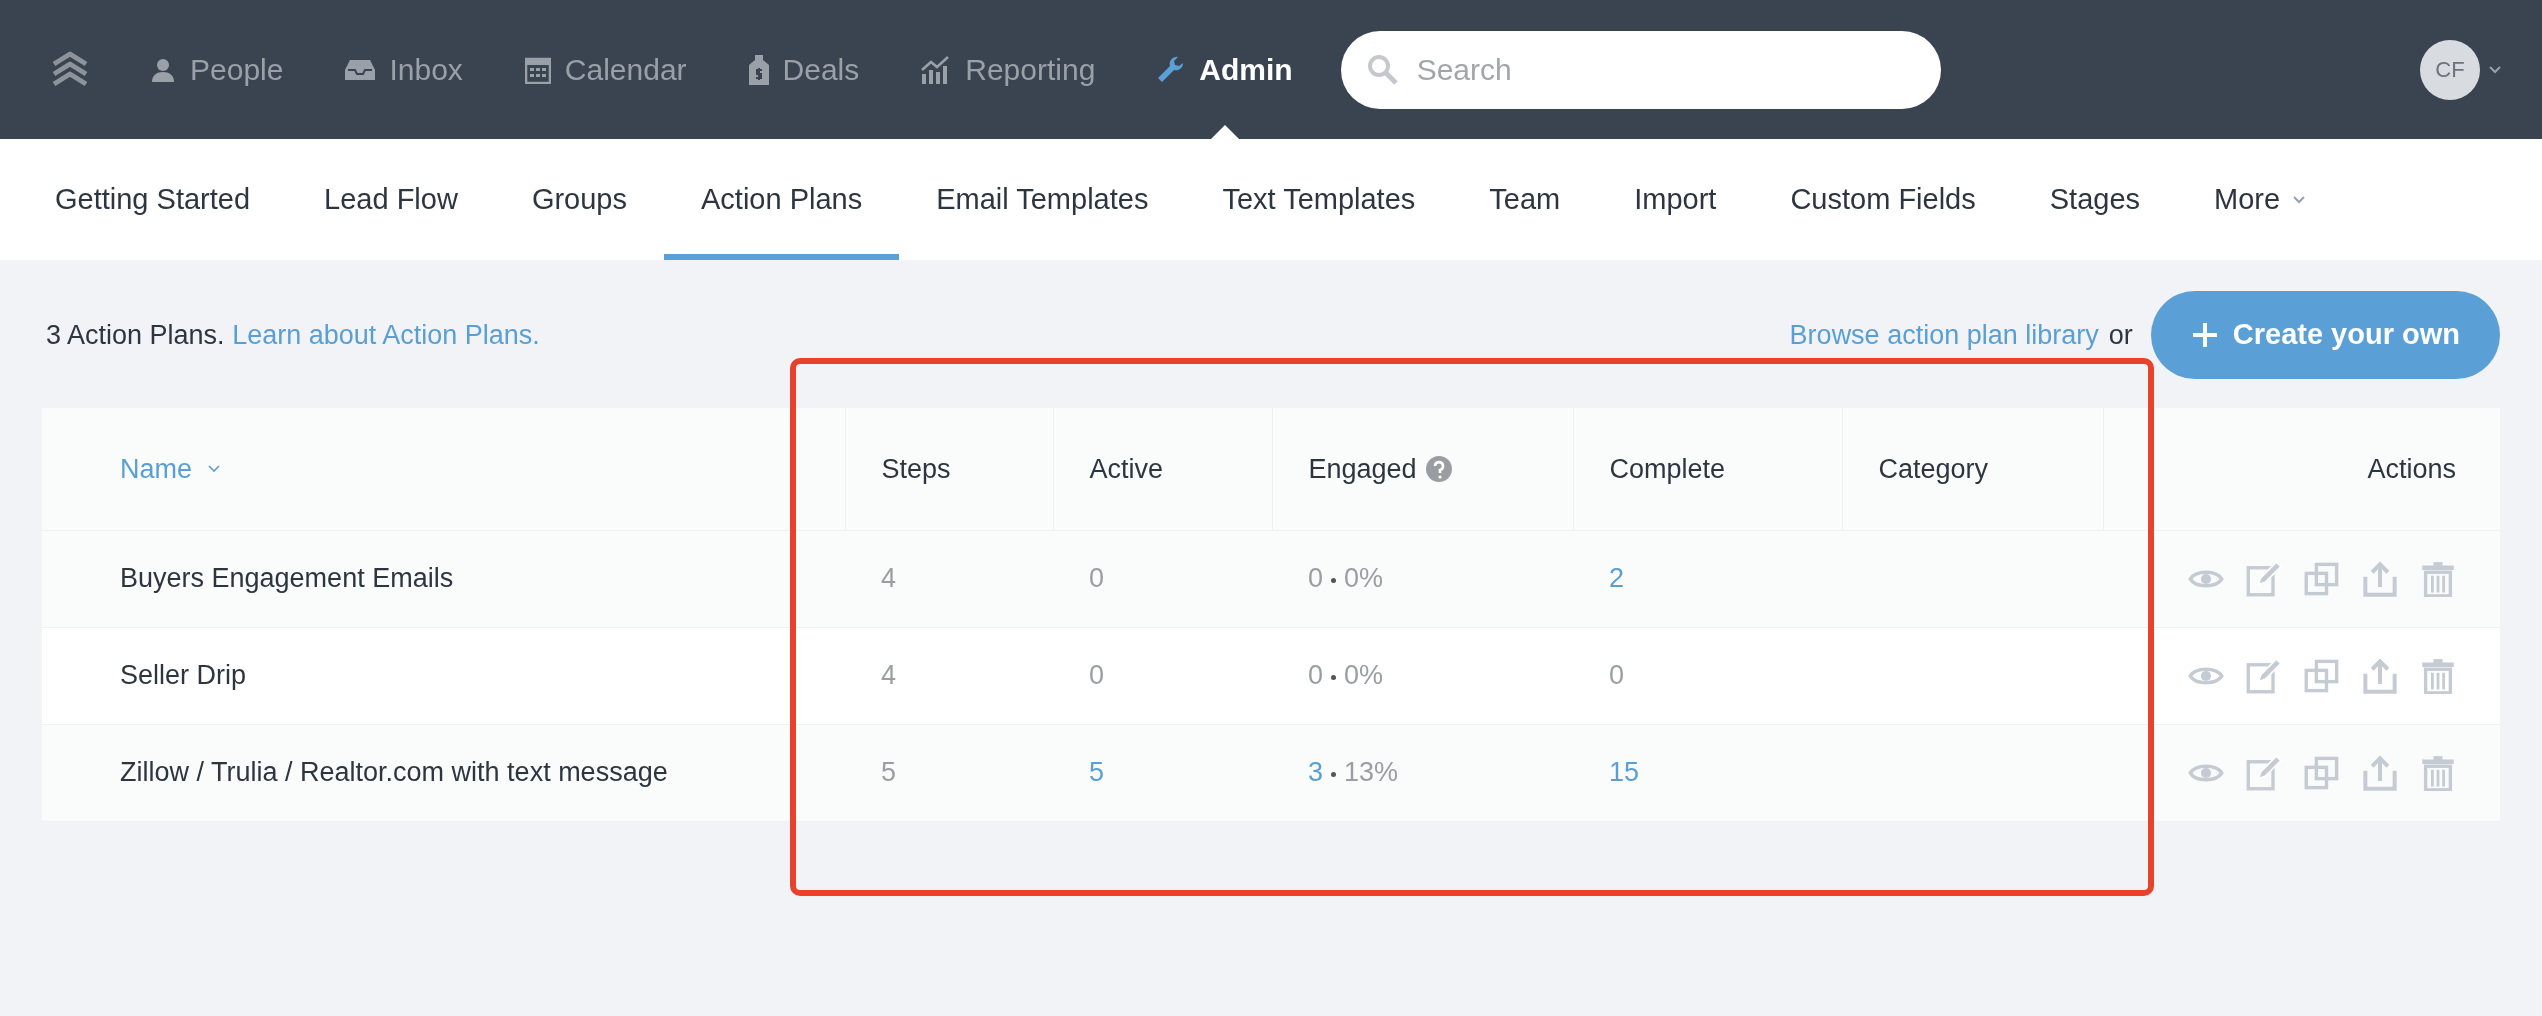  Describe the element at coordinates (579, 199) in the screenshot. I see `settings-tab: Groups` at that location.